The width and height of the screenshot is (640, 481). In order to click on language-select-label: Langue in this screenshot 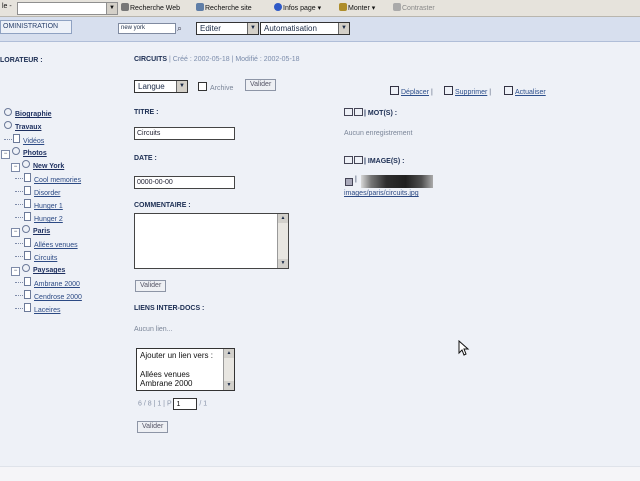, I will do `click(151, 86)`.